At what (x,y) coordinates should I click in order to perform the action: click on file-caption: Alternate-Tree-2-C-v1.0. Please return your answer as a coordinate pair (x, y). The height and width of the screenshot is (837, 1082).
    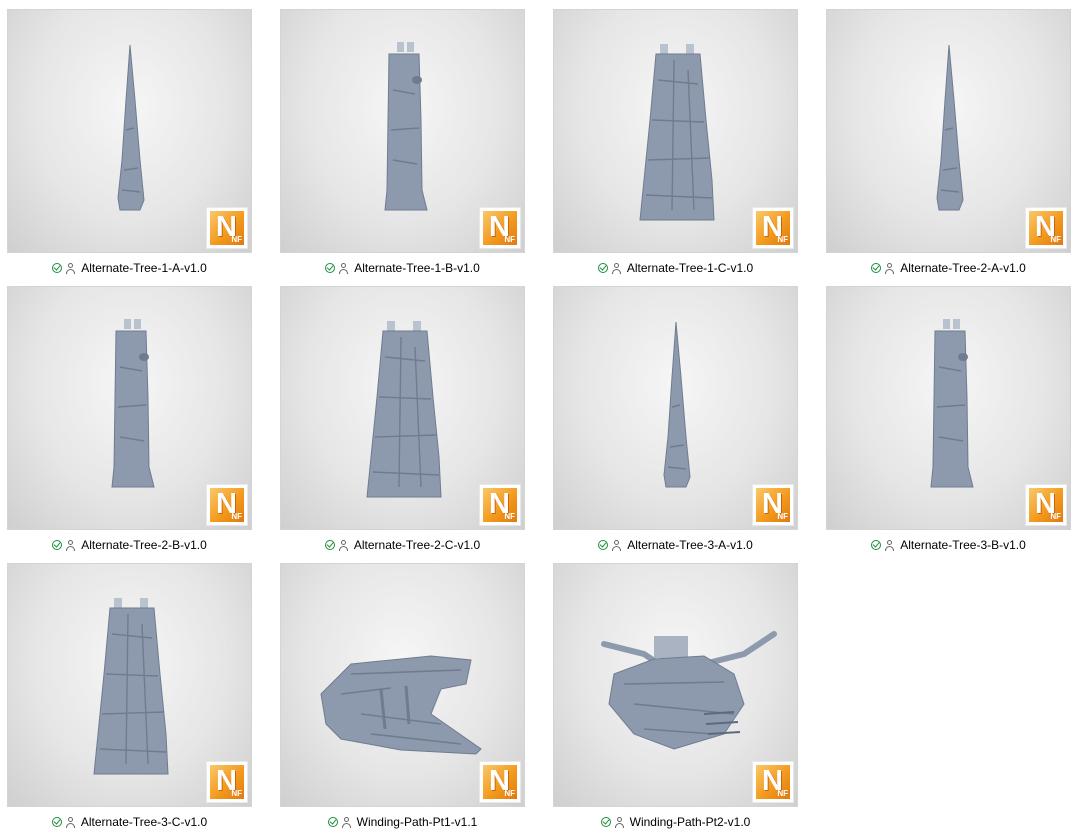
    Looking at the image, I should click on (402, 545).